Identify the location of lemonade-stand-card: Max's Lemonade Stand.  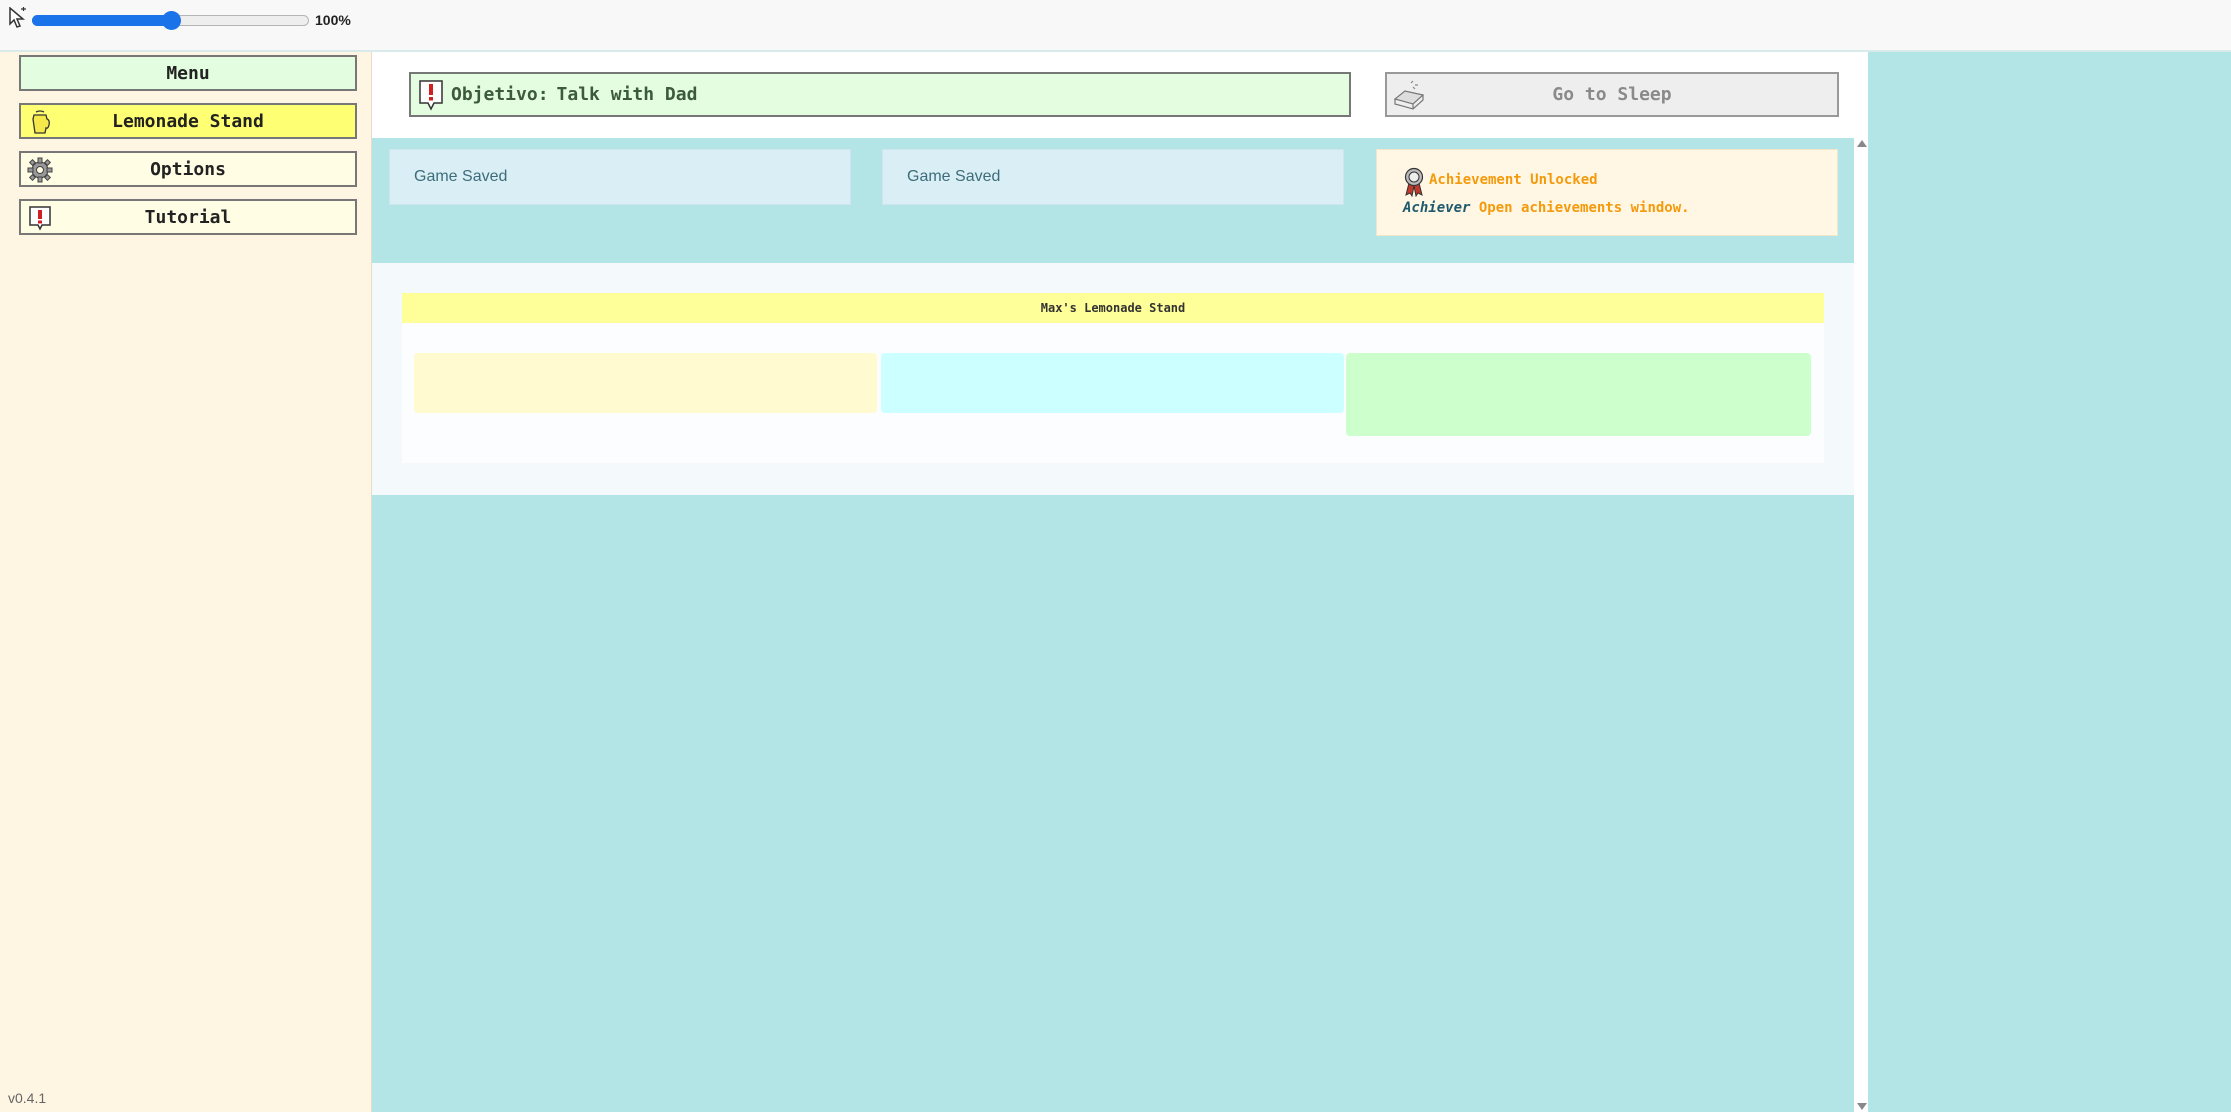
(1113, 378).